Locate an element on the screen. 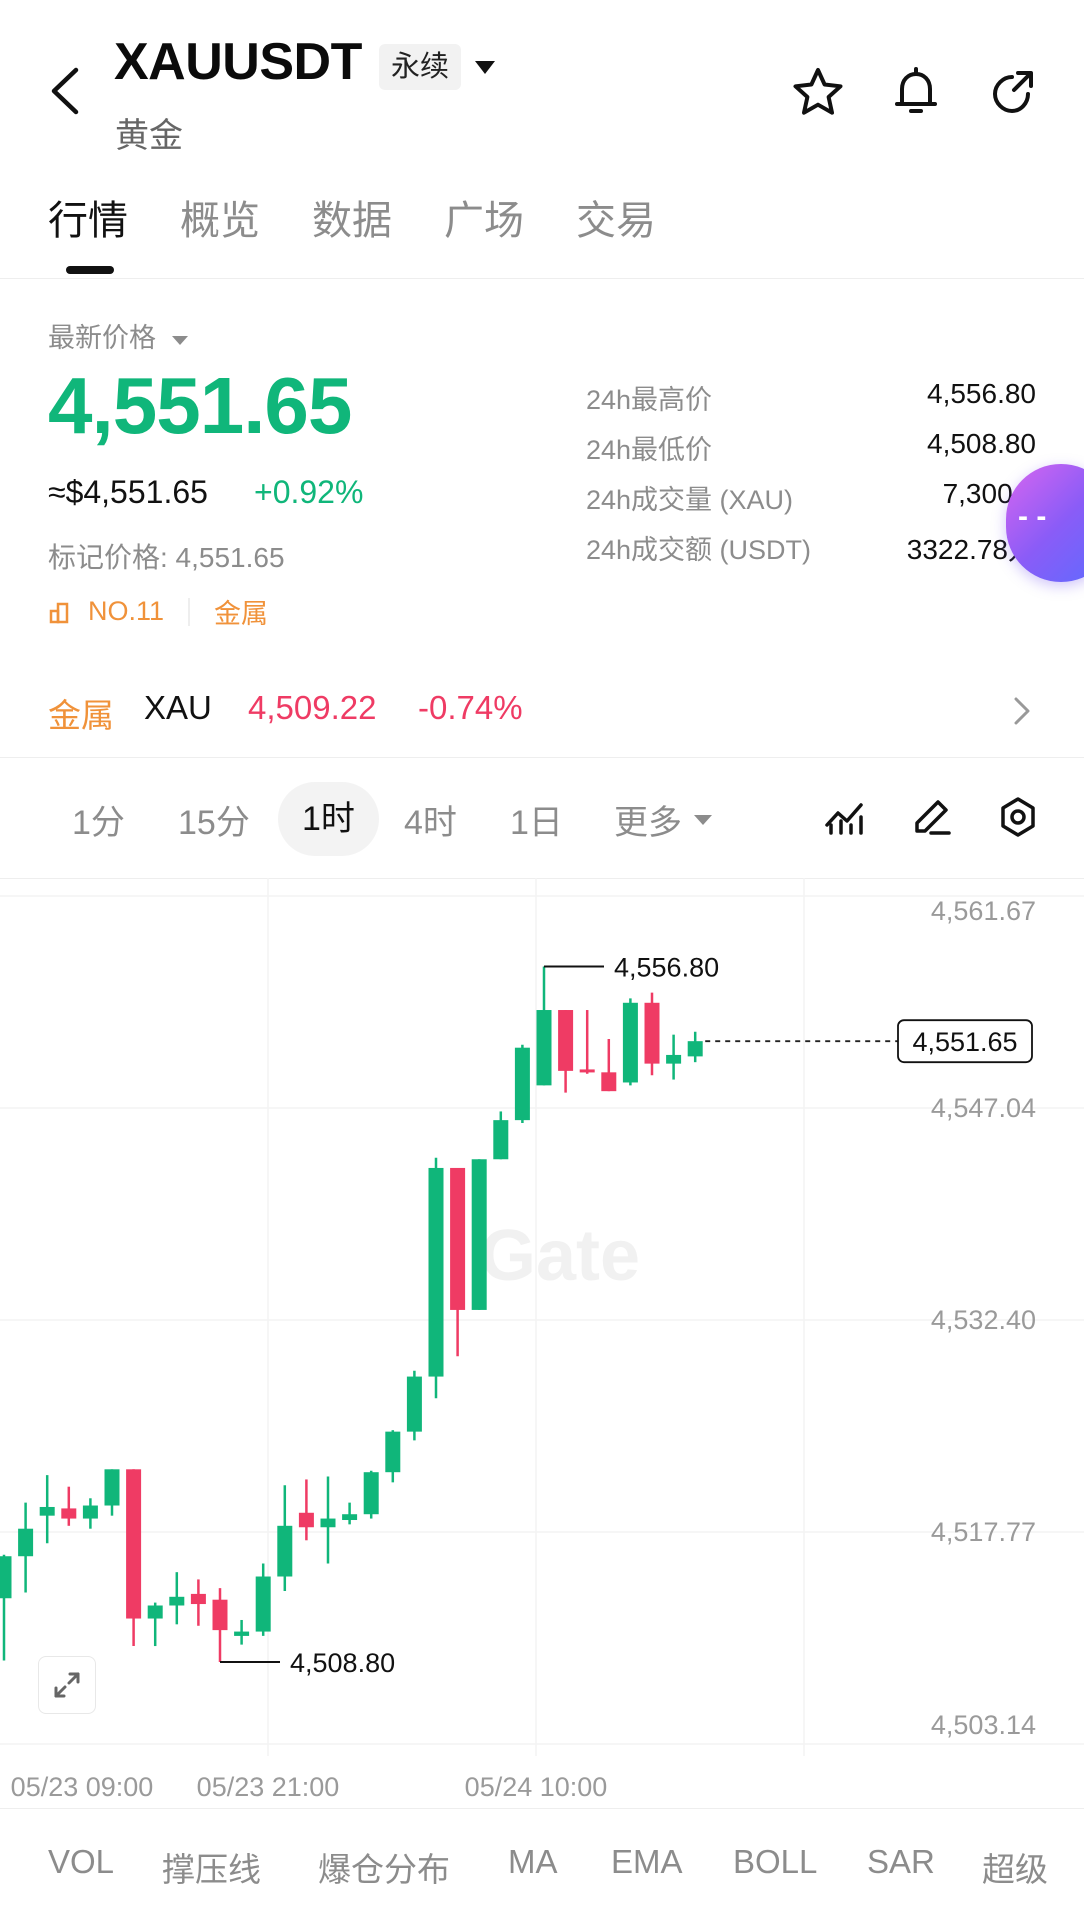 This screenshot has width=1084, height=1909. indicator-bar: VOL 撑压线 爆仓分布 MA EMA BOLL SAR 超级 is located at coordinates (542, 1858).